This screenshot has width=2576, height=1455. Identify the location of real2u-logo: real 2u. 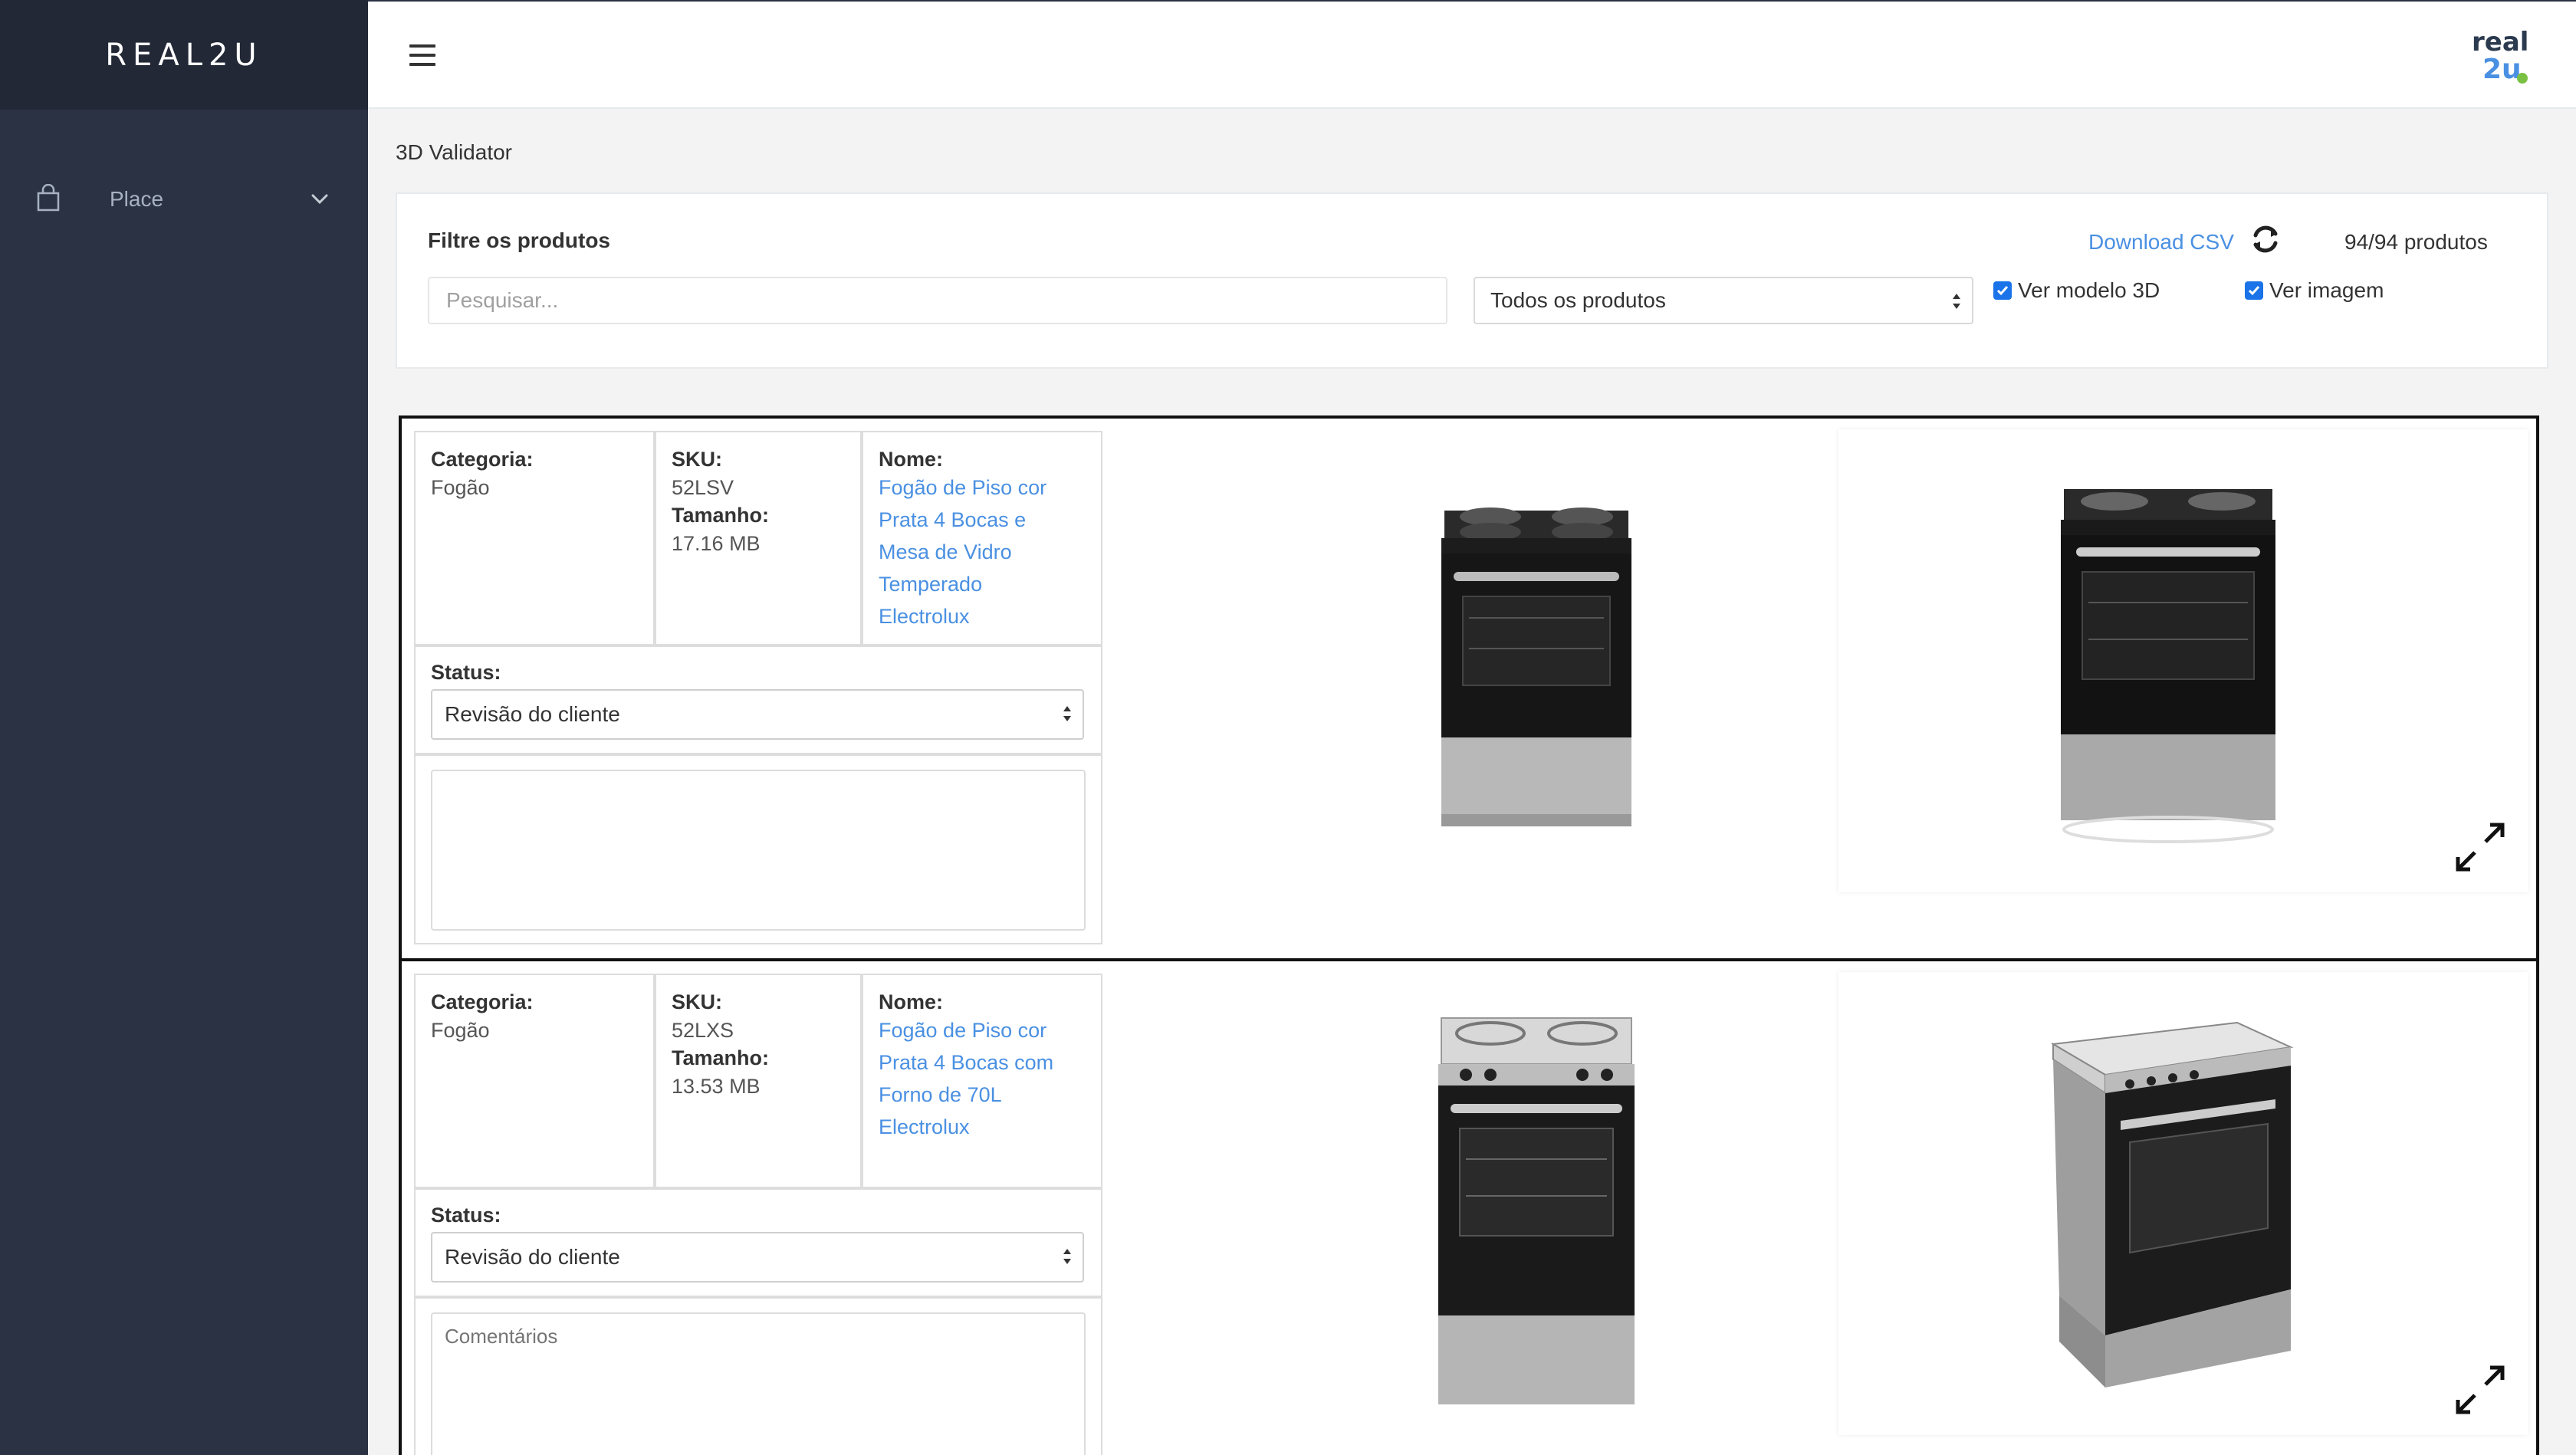
(2500, 56).